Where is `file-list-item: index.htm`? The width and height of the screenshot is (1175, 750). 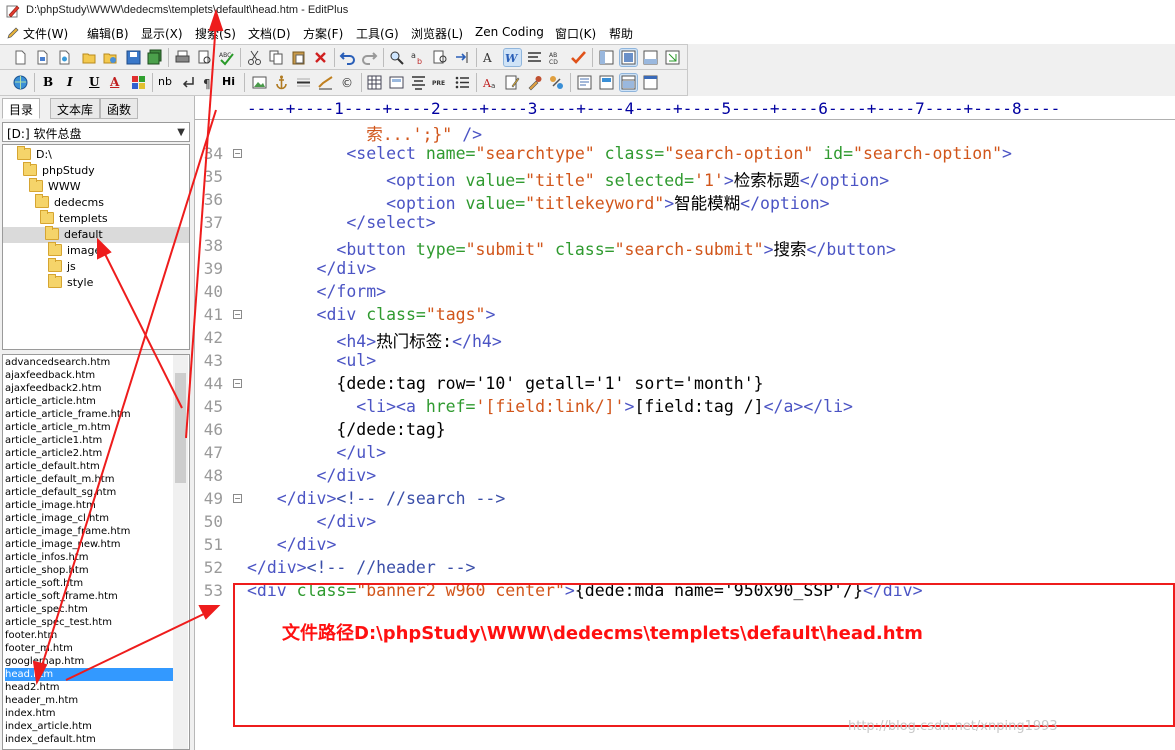 file-list-item: index.htm is located at coordinates (89, 713).